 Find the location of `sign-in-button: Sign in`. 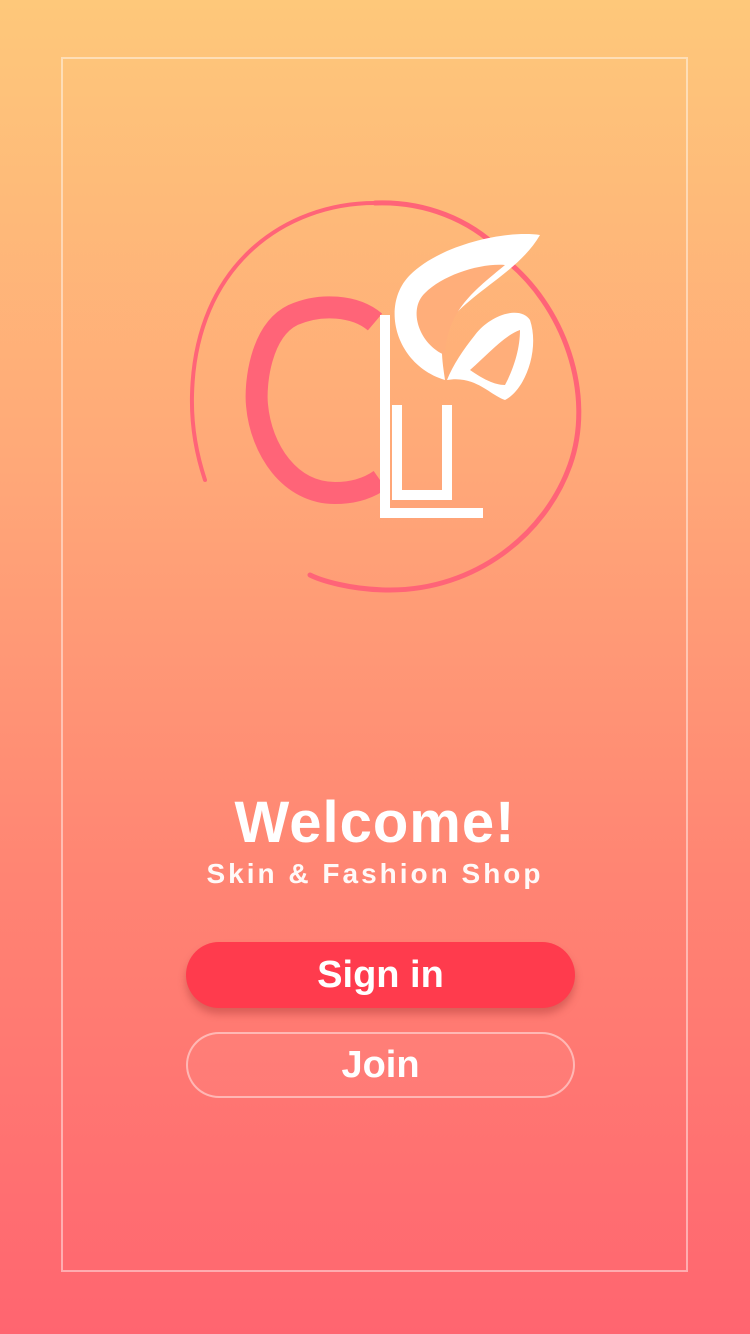

sign-in-button: Sign in is located at coordinates (380, 975).